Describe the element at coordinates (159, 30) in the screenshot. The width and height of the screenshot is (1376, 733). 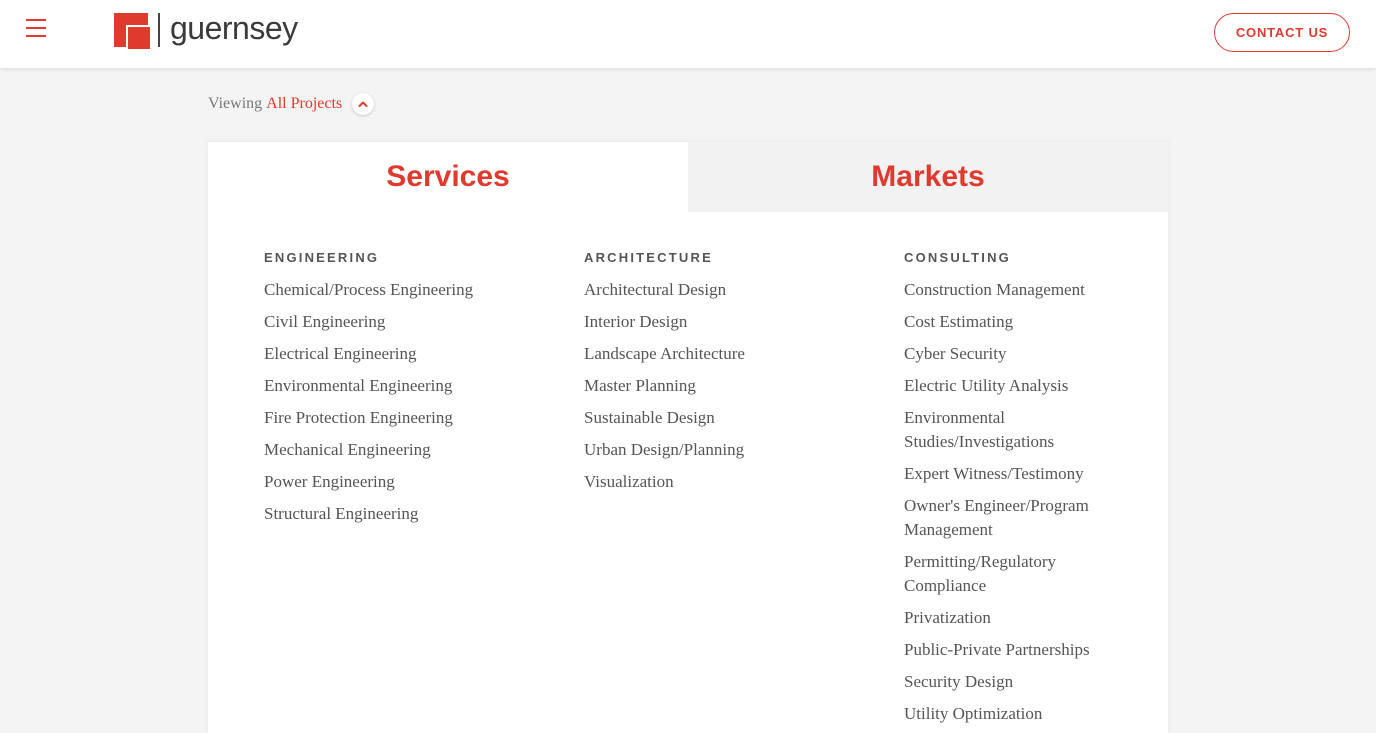
I see `logo-divider` at that location.